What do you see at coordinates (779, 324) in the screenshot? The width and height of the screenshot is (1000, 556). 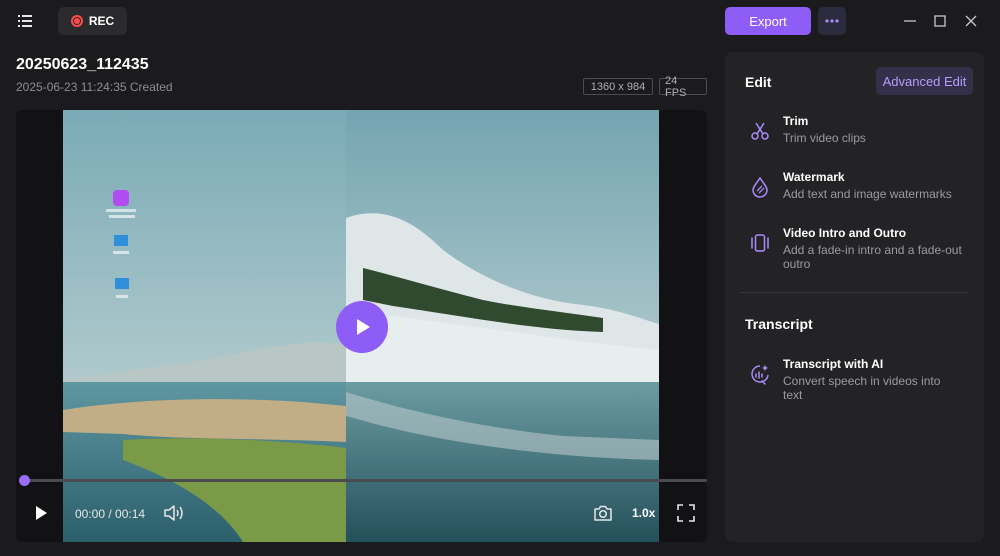 I see `transcript-section-title: Transcript` at bounding box center [779, 324].